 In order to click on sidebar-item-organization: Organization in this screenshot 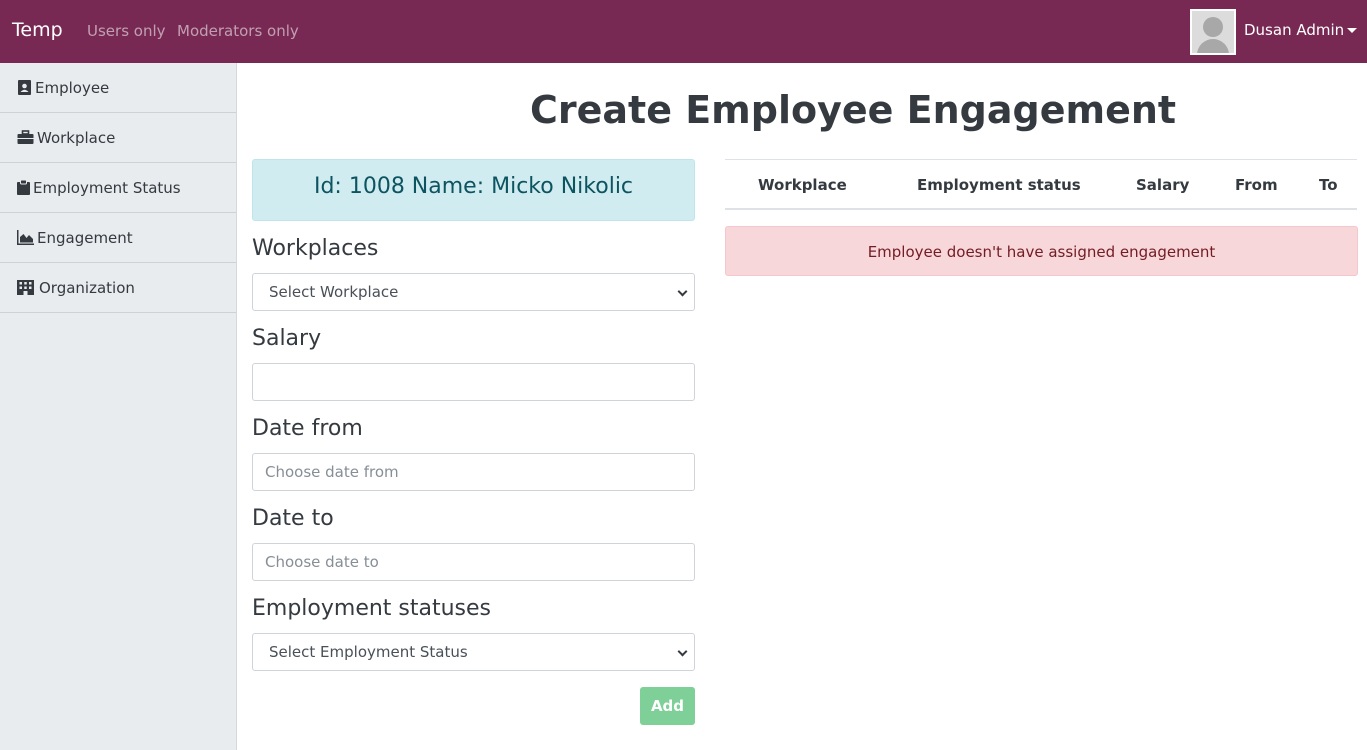, I will do `click(118, 288)`.